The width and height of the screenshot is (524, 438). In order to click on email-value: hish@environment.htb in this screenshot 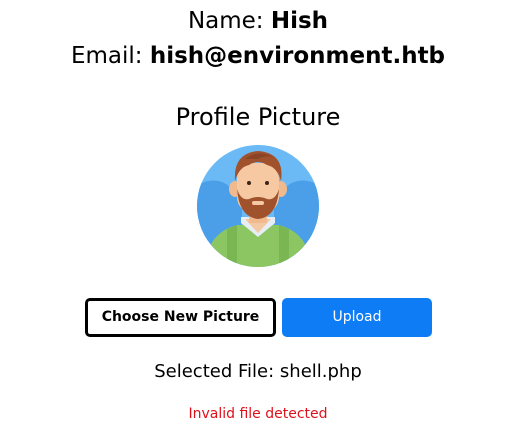, I will do `click(297, 56)`.